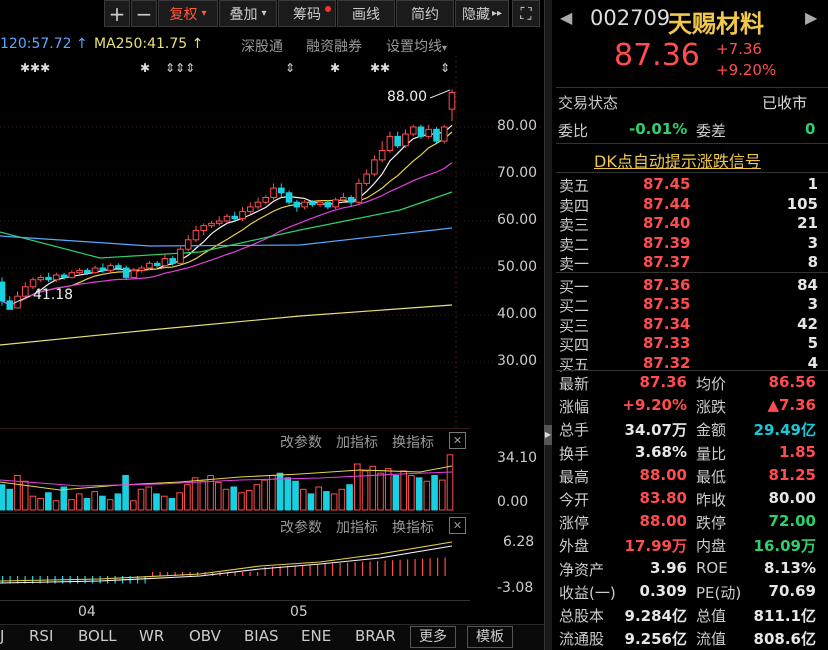 This screenshot has width=828, height=650. What do you see at coordinates (687, 224) in the screenshot?
I see `sell-row: 卖三 87.40 21` at bounding box center [687, 224].